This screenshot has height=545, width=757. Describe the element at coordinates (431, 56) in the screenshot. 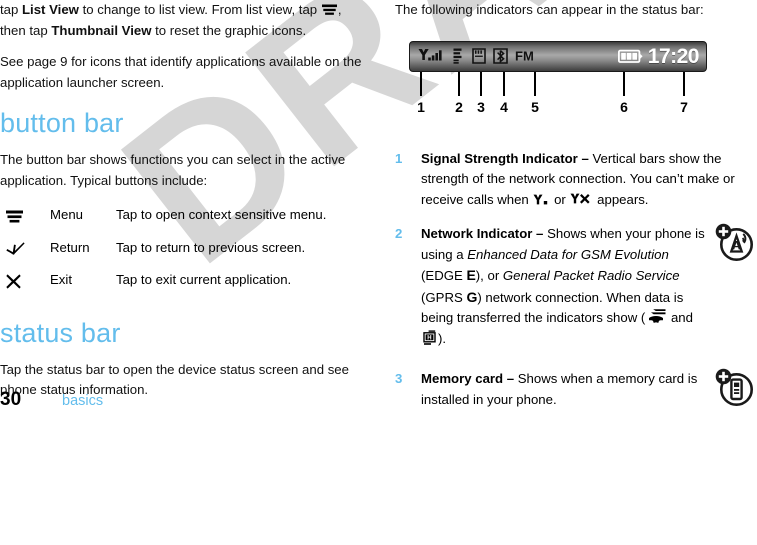

I see `signal-strength-icon` at that location.